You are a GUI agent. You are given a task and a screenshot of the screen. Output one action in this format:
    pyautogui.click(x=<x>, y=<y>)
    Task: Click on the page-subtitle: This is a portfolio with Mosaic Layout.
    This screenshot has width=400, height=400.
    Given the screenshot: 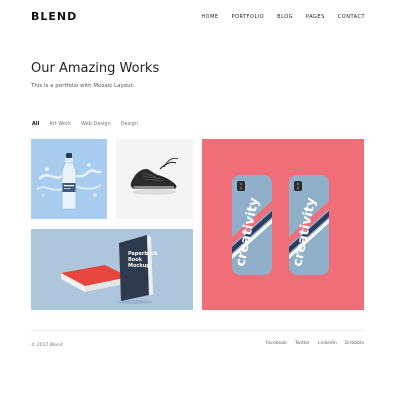 What is the action you would take?
    pyautogui.click(x=83, y=86)
    